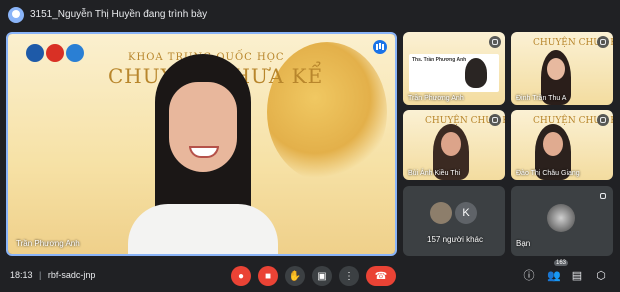  Describe the element at coordinates (35, 53) in the screenshot. I see `university-logo` at that location.